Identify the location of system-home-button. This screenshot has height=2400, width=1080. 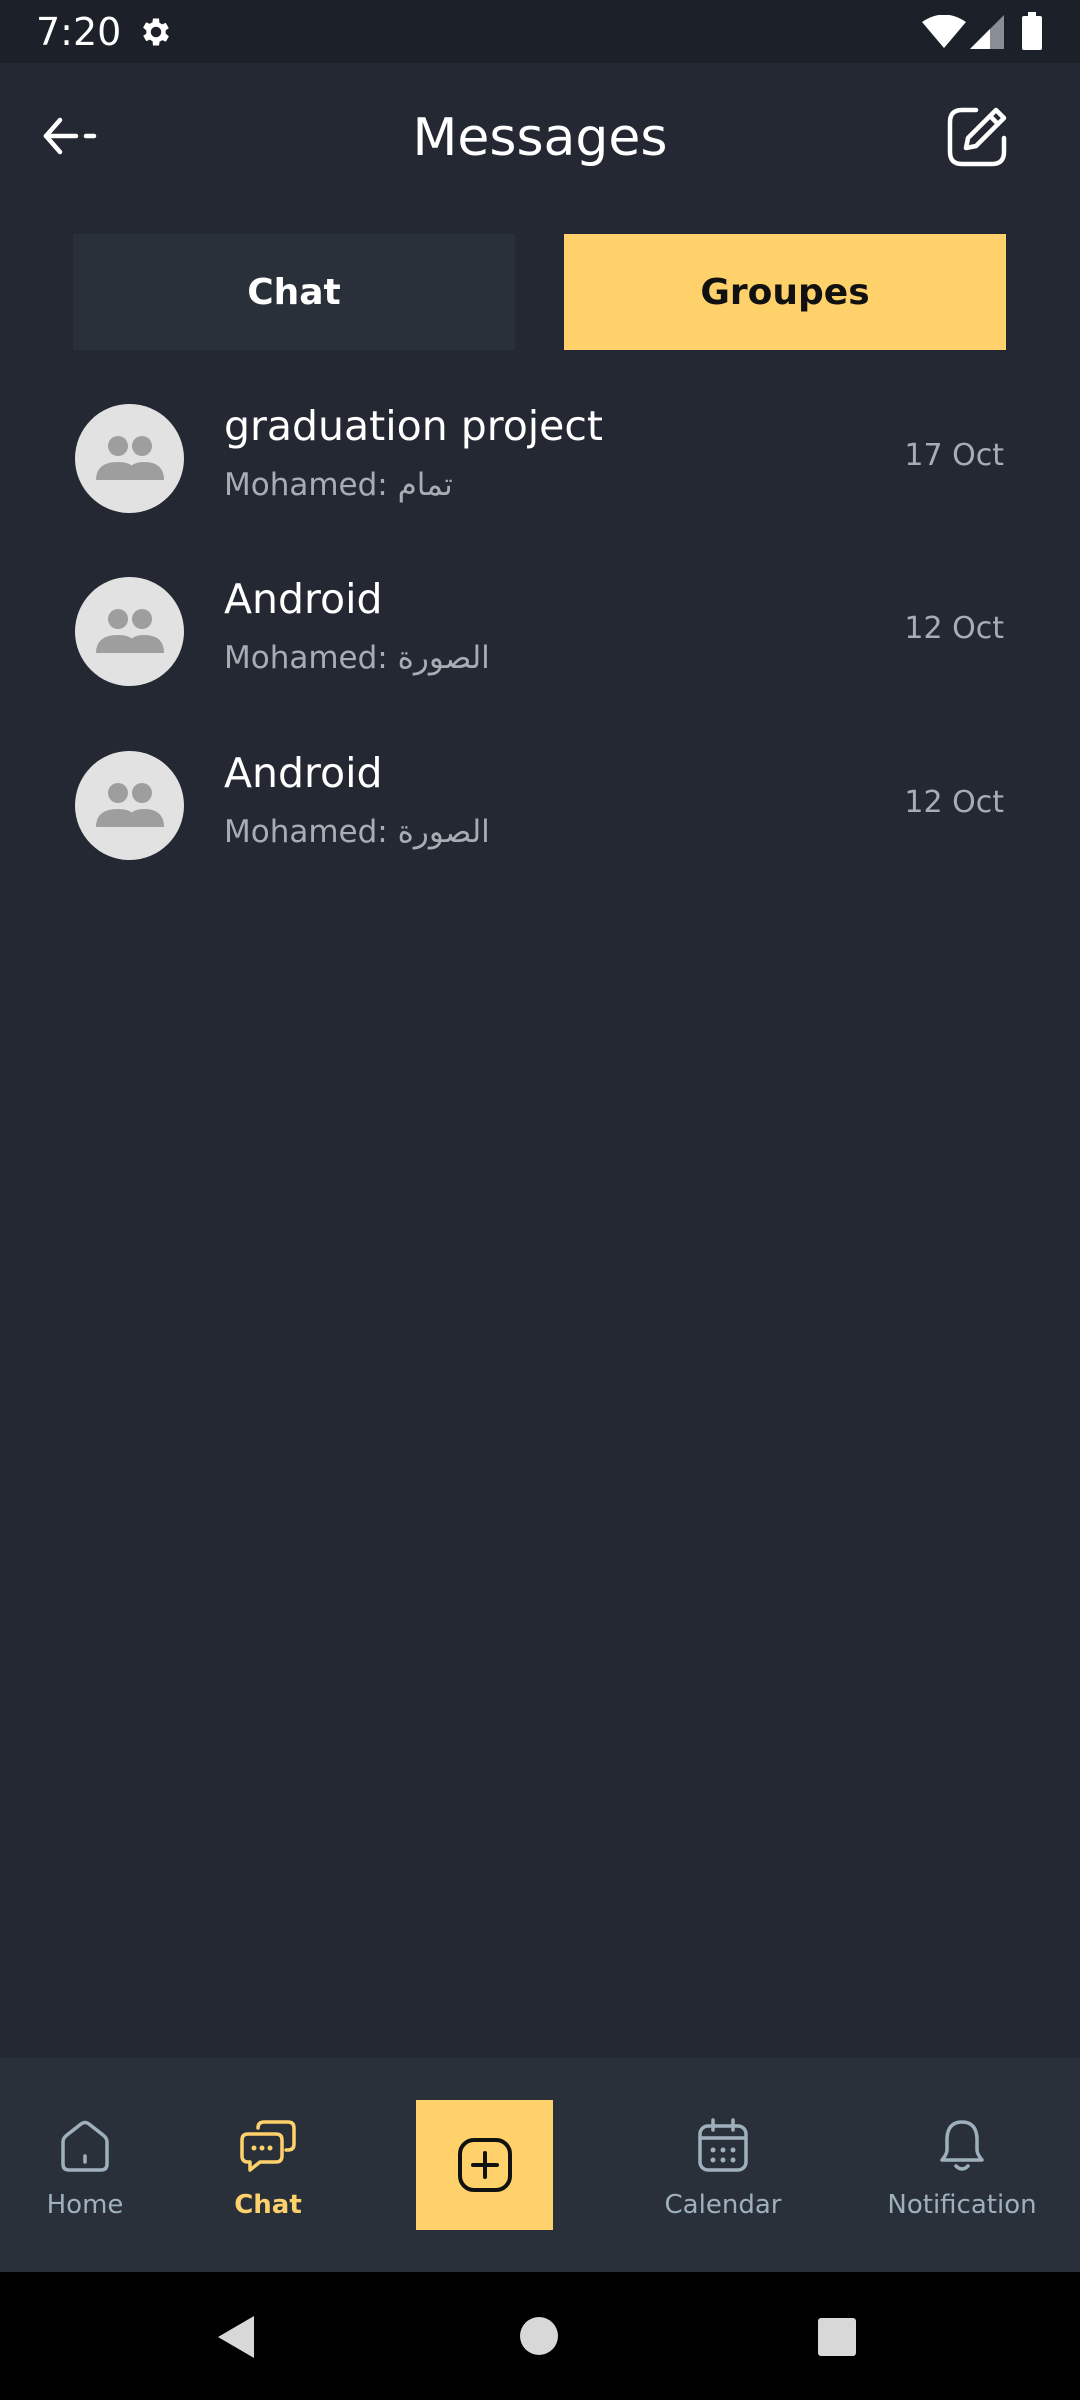
(539, 2336).